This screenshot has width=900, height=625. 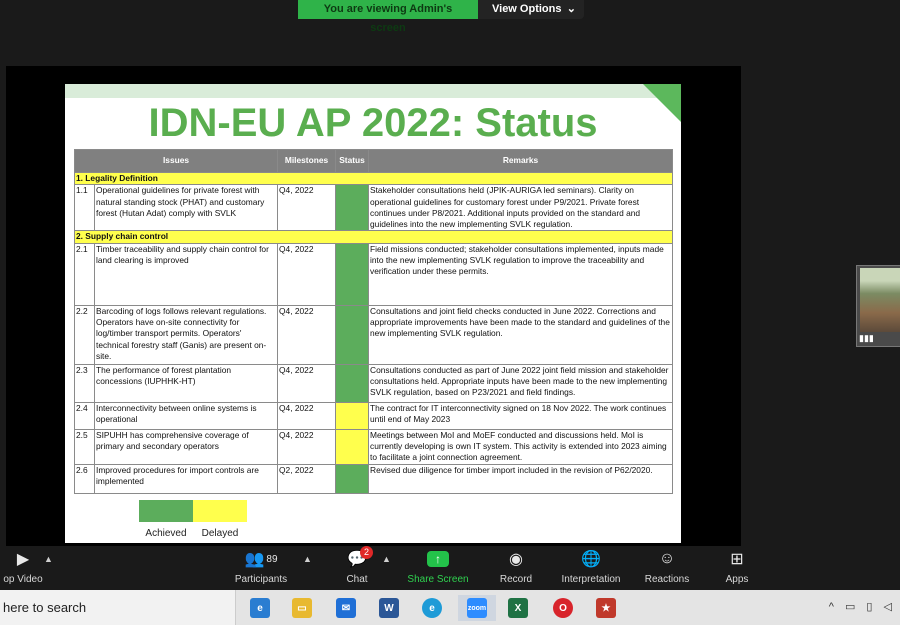 I want to click on taskbar-app-other: ★, so click(x=606, y=608).